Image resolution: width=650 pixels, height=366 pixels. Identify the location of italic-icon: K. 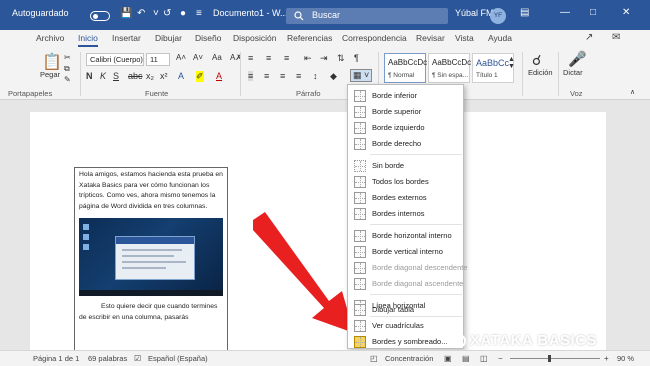
(103, 76).